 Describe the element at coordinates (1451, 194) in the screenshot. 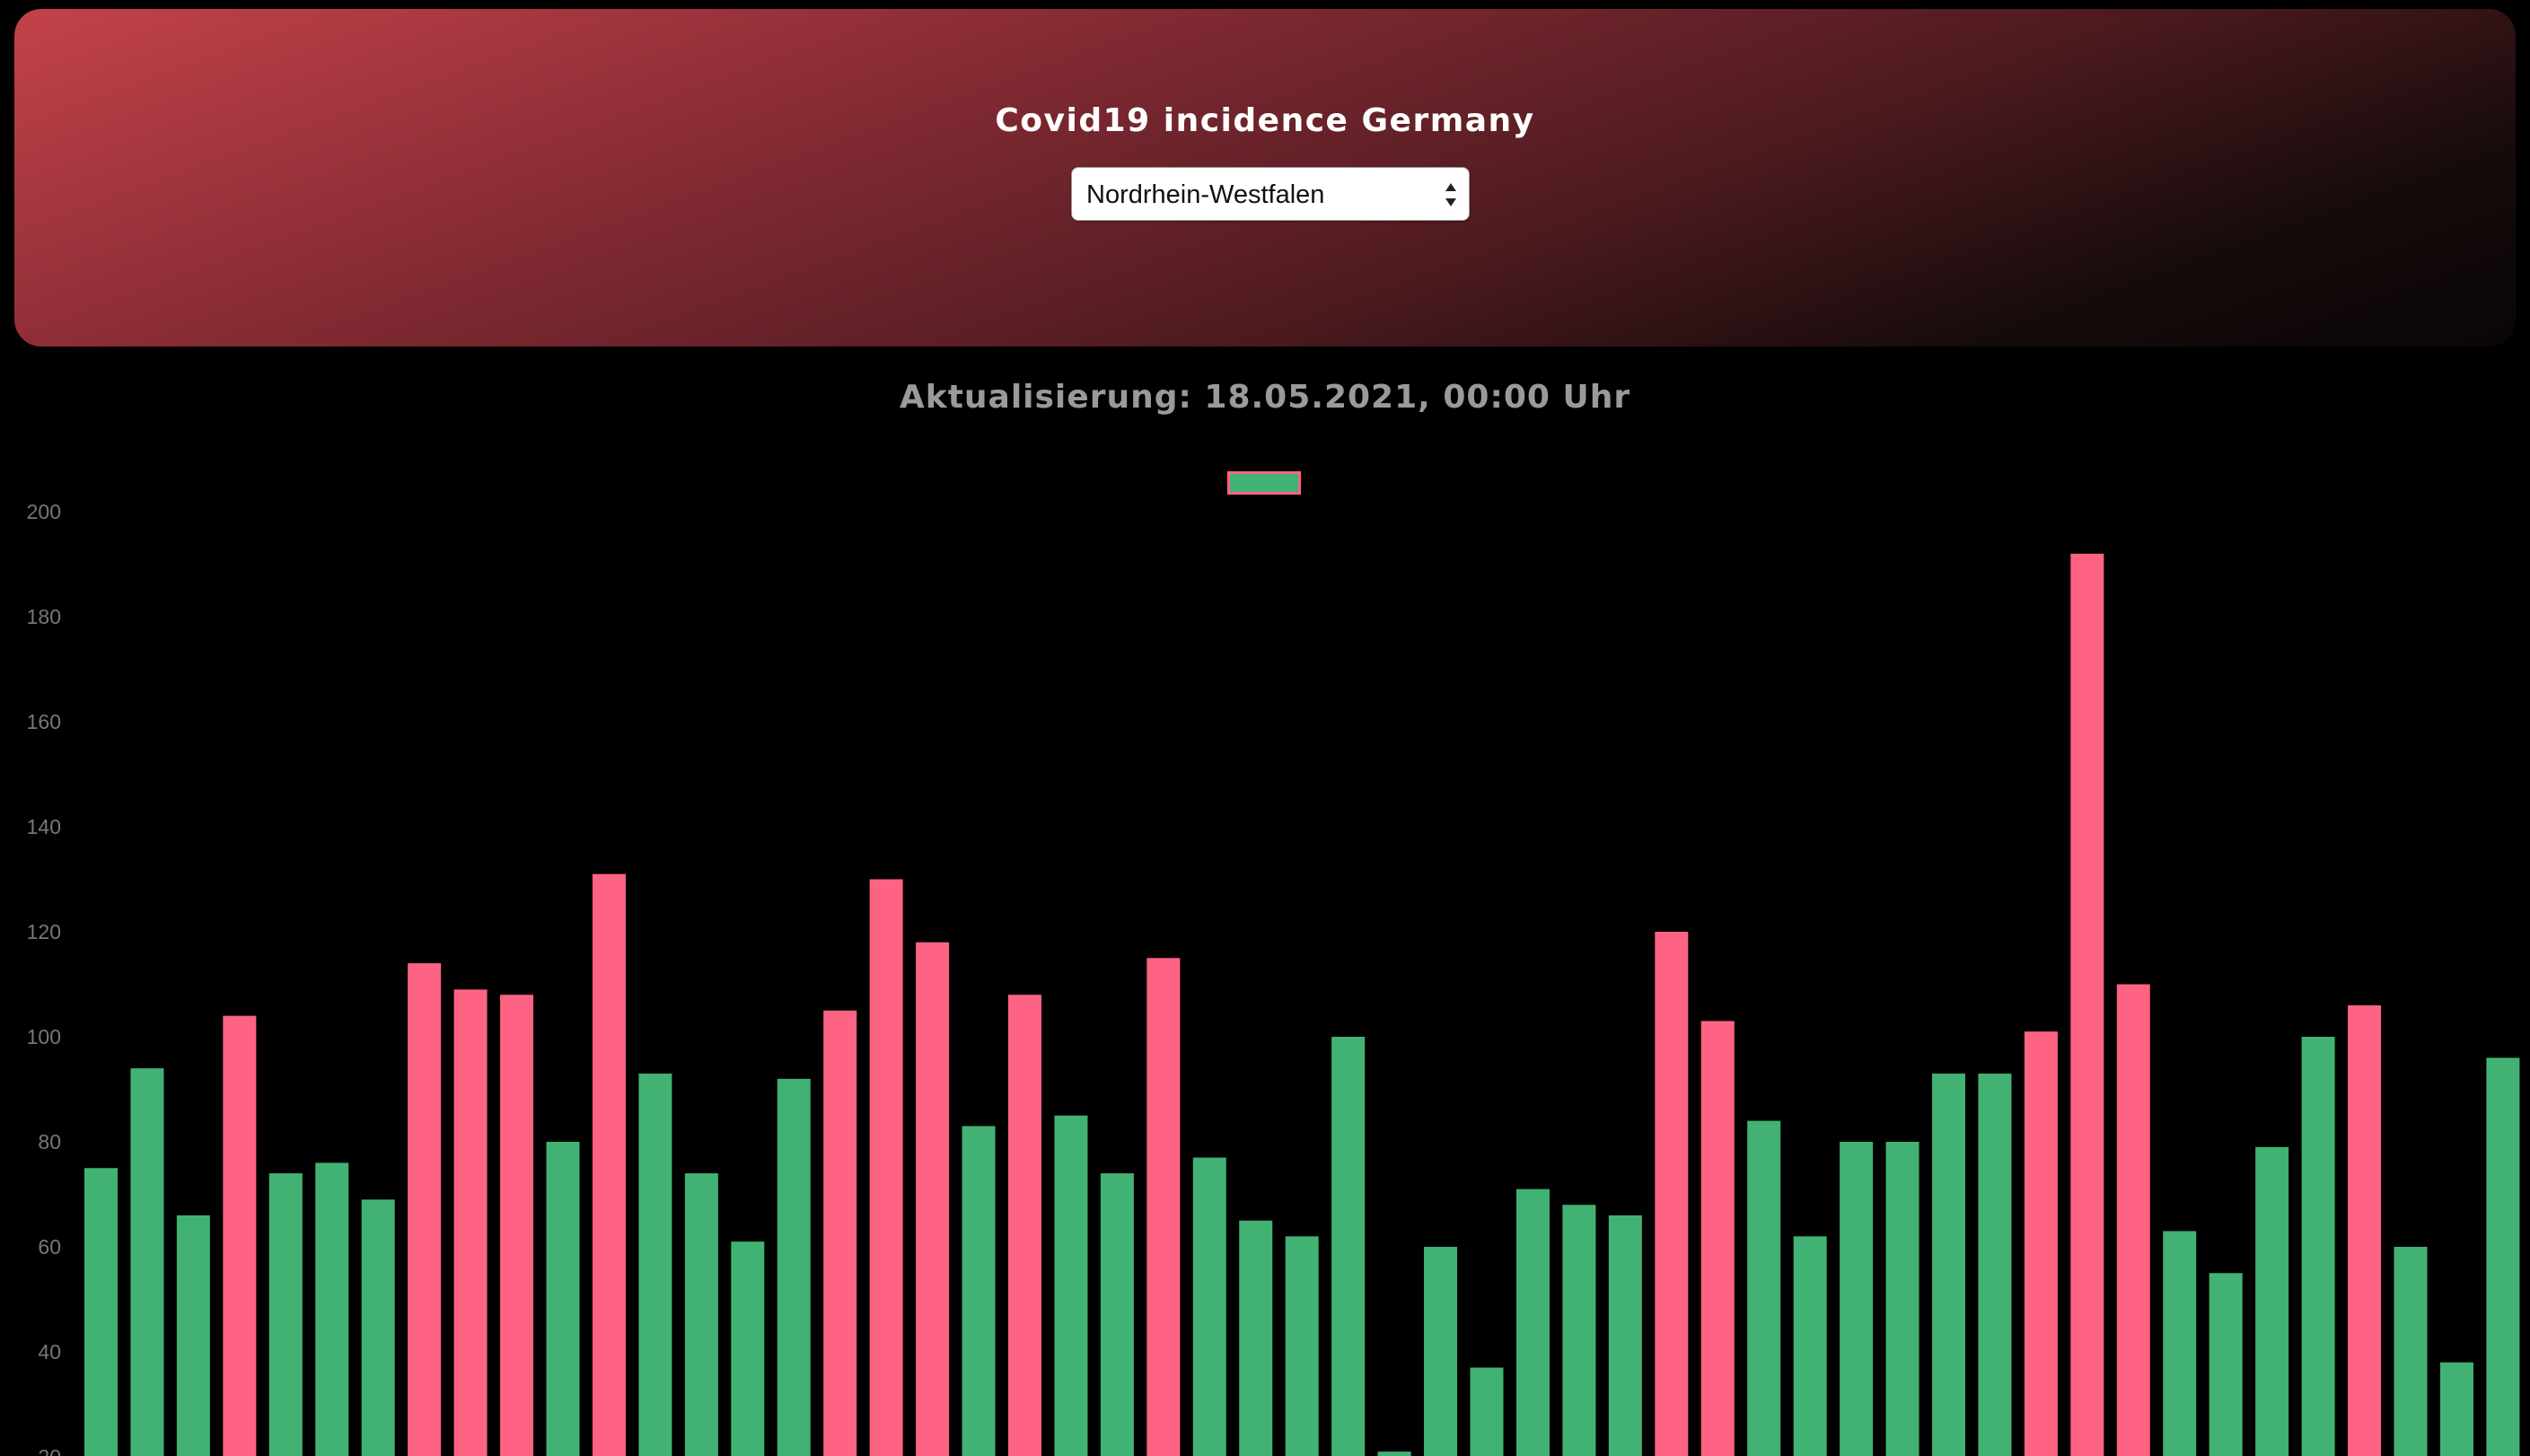

I see `select-arrows-icon` at that location.